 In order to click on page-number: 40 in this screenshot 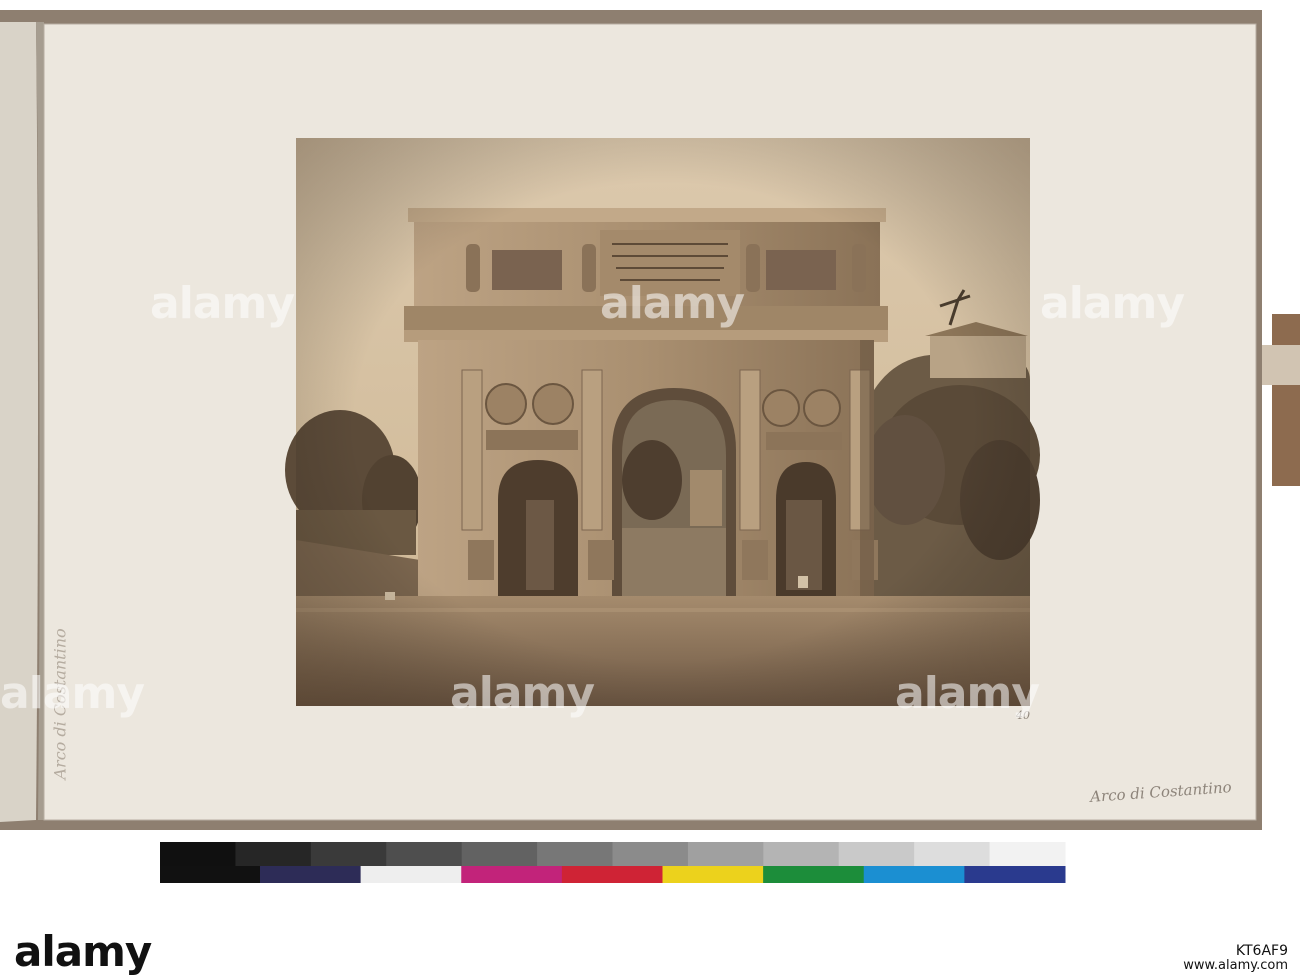, I will do `click(1023, 715)`.